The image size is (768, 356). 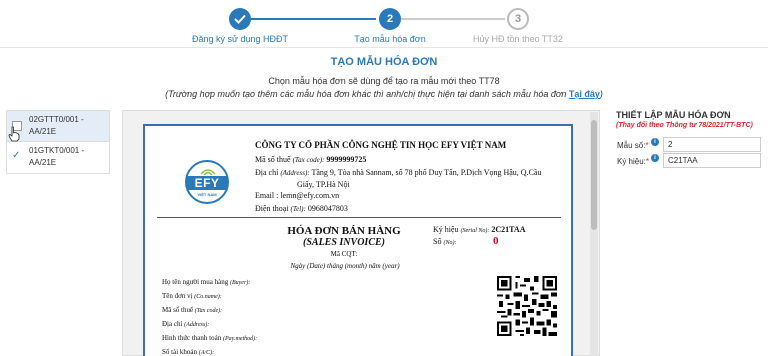 What do you see at coordinates (57, 150) in the screenshot?
I see `template-code: 01GTKT0/001 -` at bounding box center [57, 150].